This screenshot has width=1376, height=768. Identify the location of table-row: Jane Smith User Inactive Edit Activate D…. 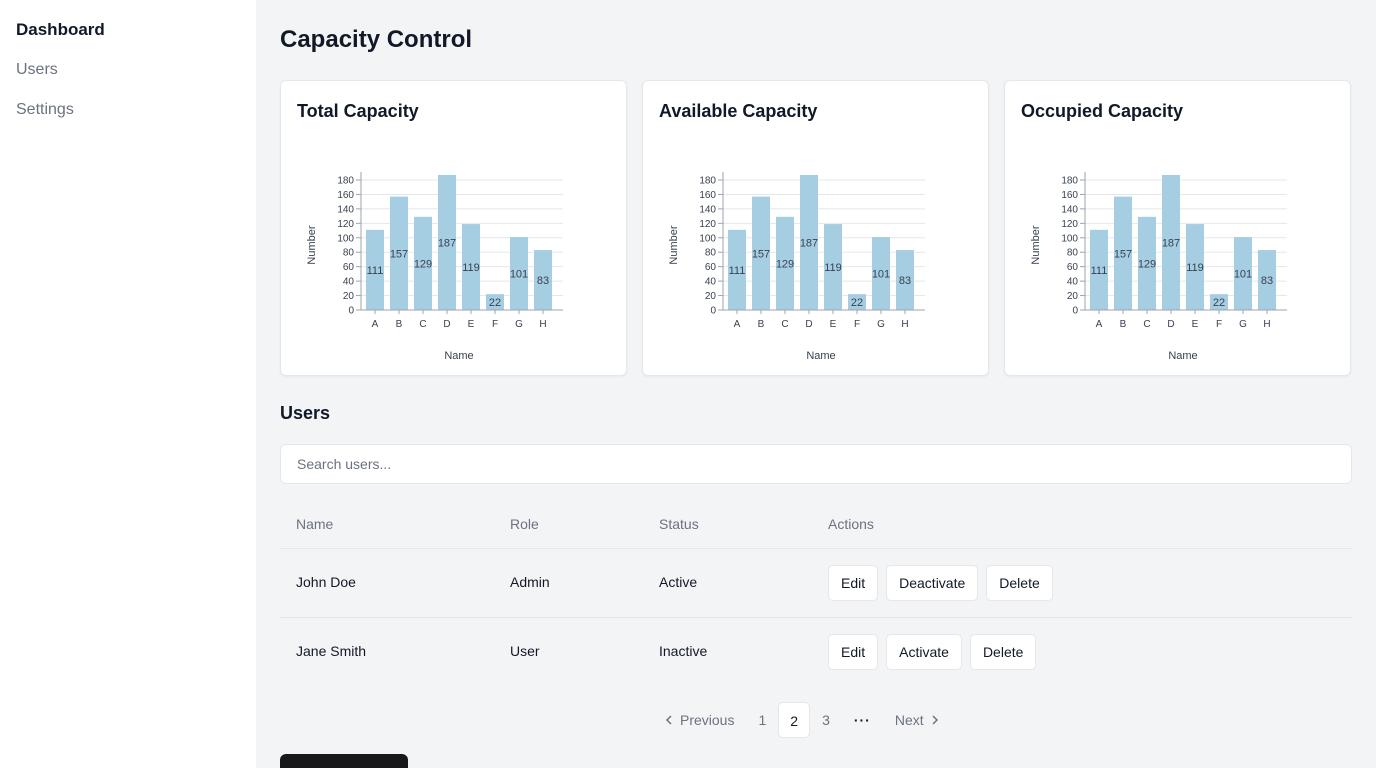
(816, 652).